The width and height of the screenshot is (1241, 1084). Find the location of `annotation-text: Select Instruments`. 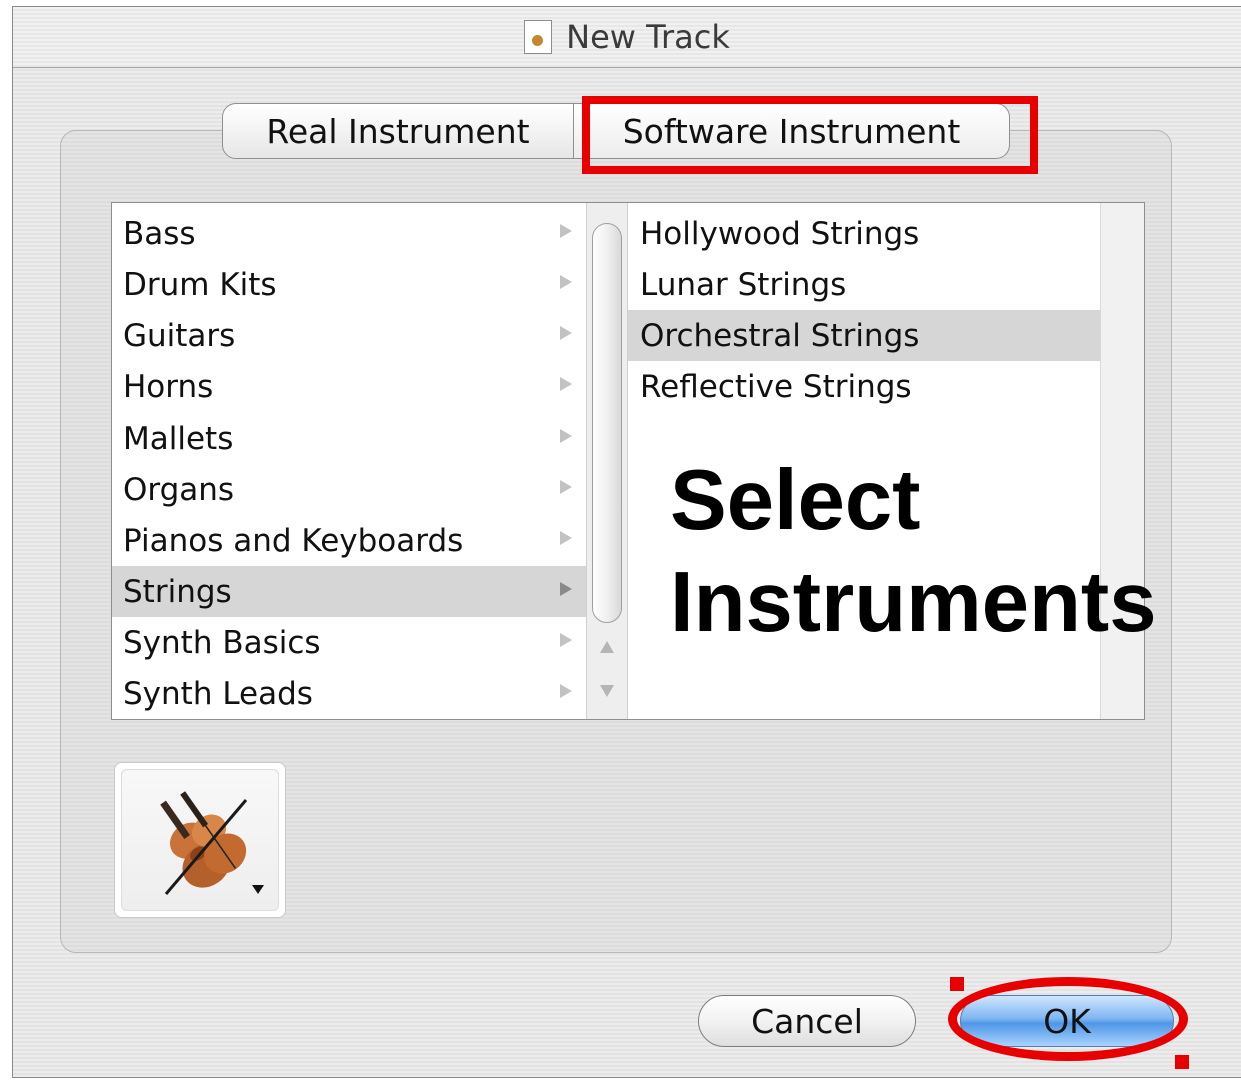

annotation-text: Select Instruments is located at coordinates (950, 552).